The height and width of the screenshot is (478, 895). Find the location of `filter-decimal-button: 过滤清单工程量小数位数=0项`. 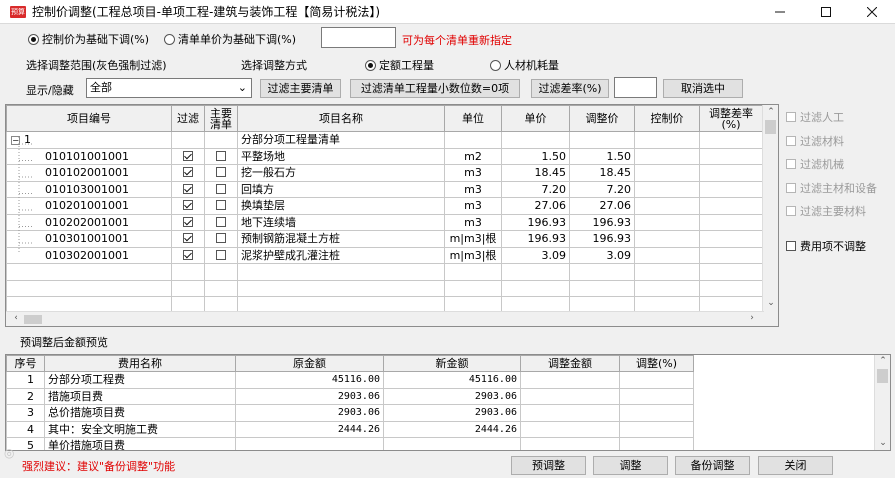

filter-decimal-button: 过滤清单工程量小数位数=0项 is located at coordinates (435, 88).